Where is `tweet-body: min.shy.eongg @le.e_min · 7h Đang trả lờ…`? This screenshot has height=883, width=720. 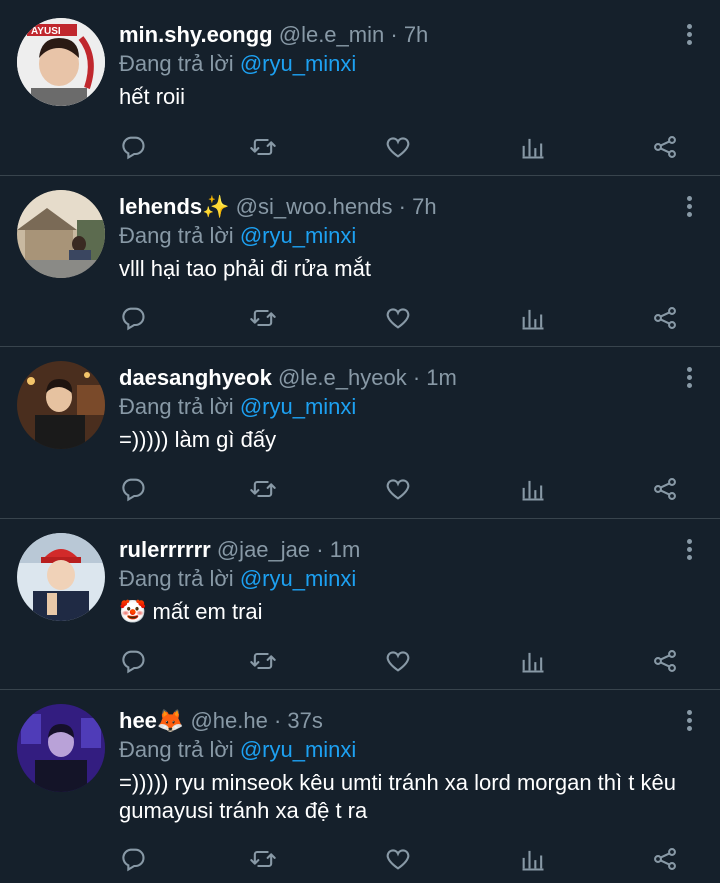 tweet-body: min.shy.eongg @le.e_min · 7h Đang trả lờ… is located at coordinates (399, 65).